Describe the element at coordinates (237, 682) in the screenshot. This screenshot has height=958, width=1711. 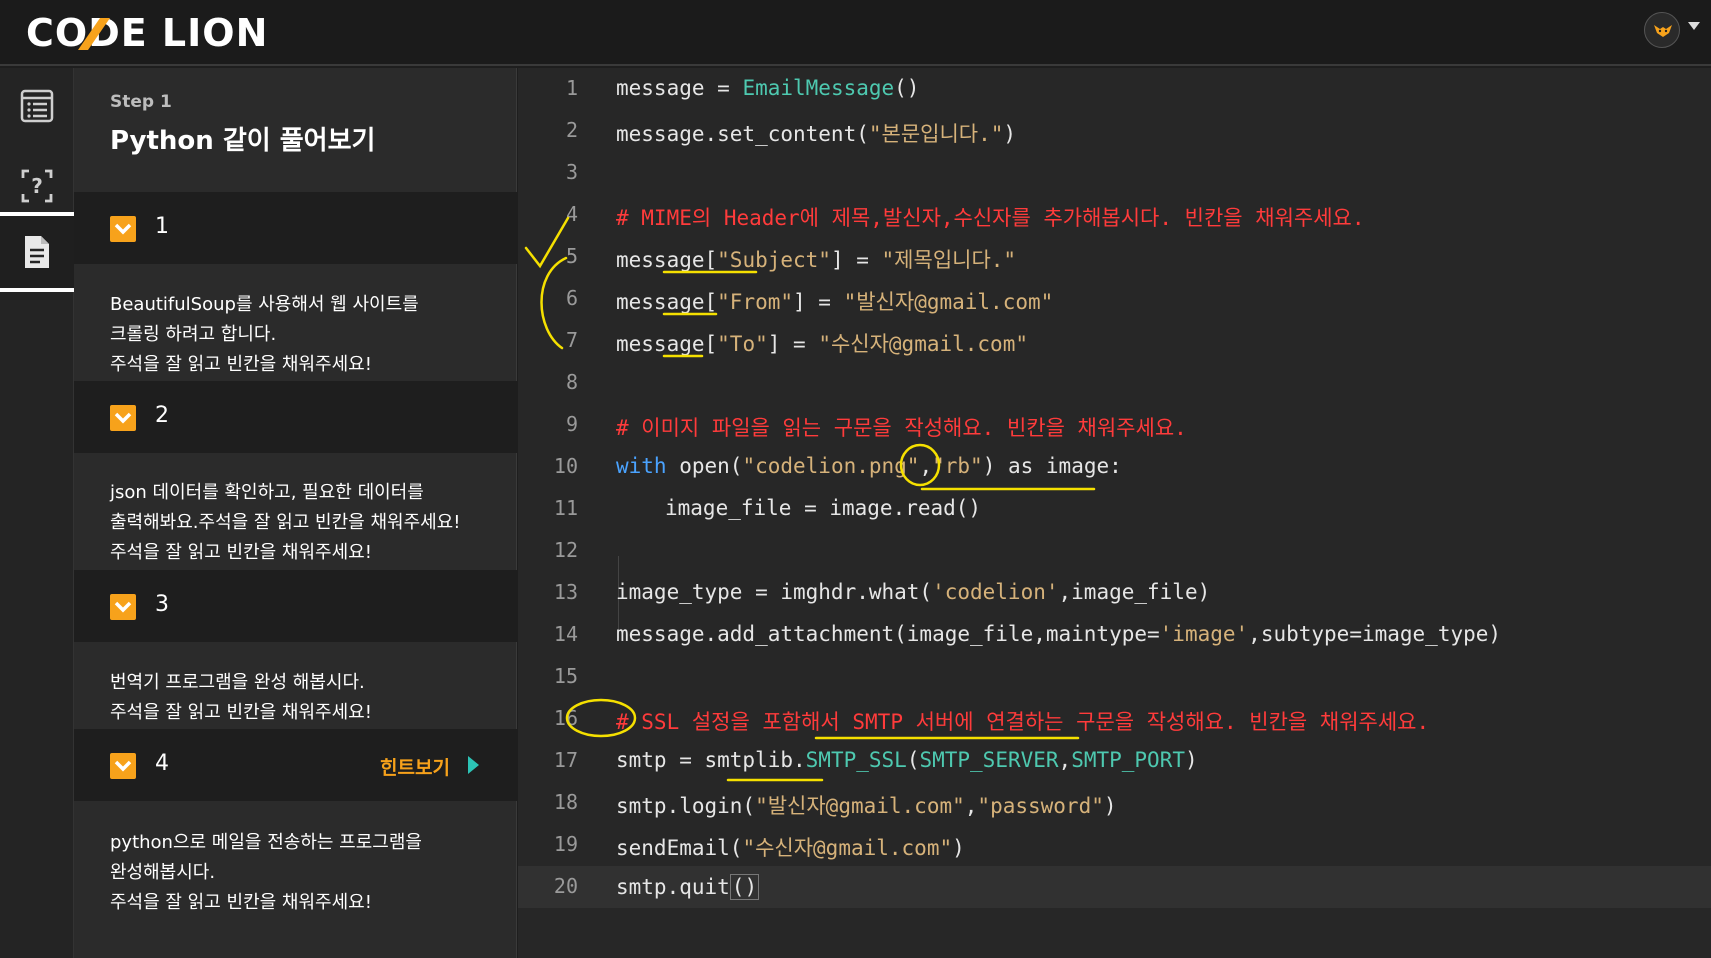
I see `task-desc-line: 번역기 프로그램을 완성 해봅시다.` at that location.